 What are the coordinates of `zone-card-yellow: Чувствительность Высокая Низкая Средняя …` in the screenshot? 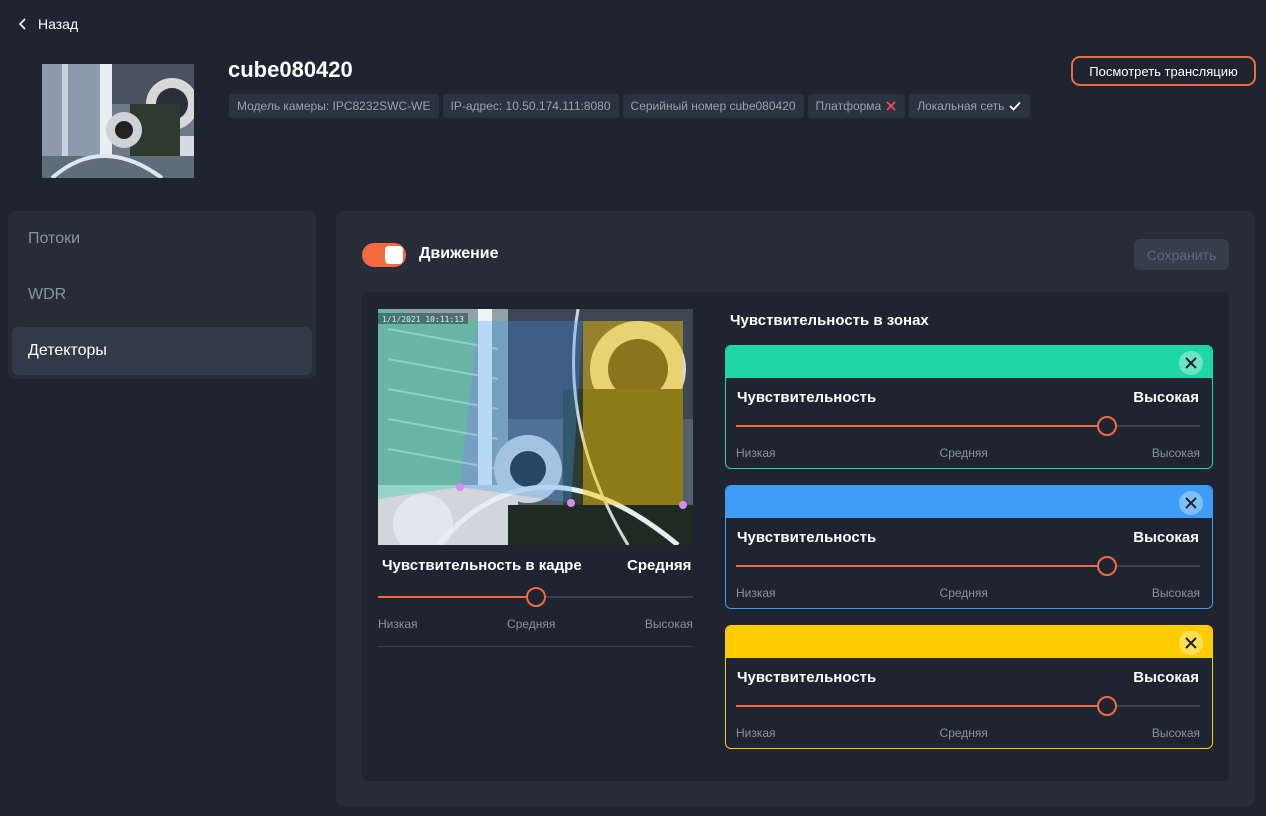 It's located at (969, 687).